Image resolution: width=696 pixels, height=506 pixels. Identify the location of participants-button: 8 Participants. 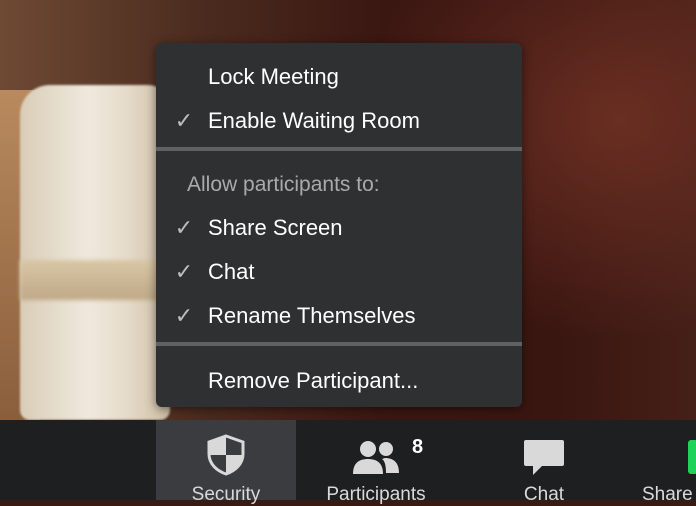
(376, 462).